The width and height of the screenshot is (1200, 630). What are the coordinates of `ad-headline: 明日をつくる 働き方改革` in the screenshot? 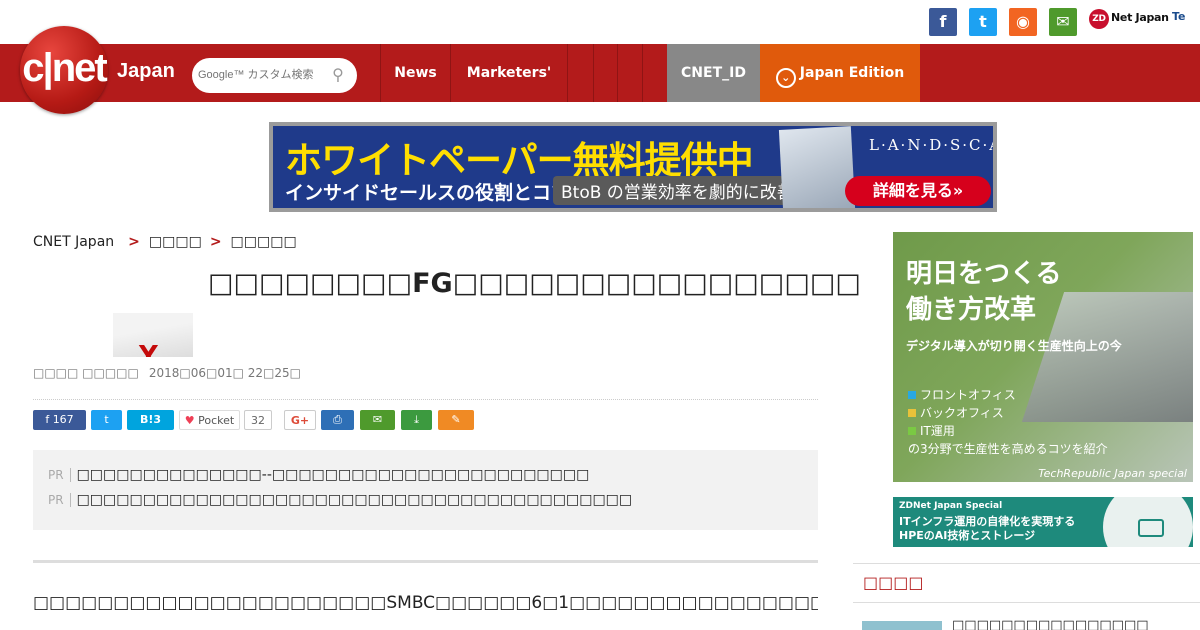 It's located at (984, 292).